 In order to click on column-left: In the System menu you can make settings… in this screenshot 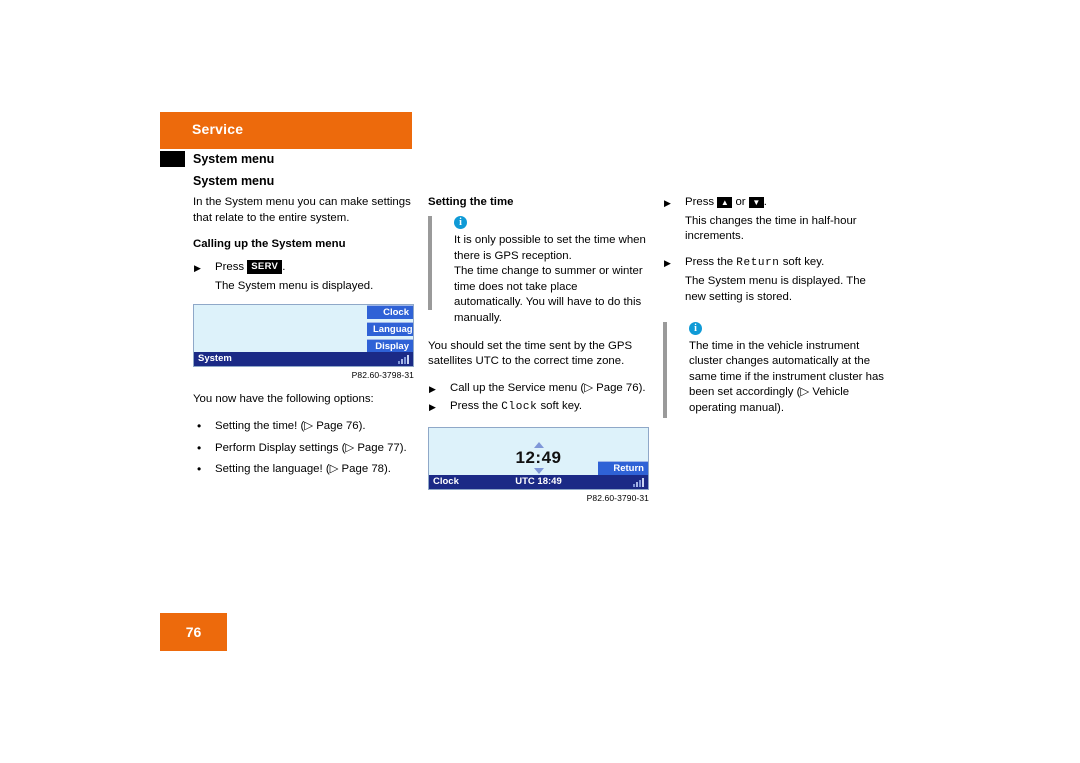, I will do `click(303, 339)`.